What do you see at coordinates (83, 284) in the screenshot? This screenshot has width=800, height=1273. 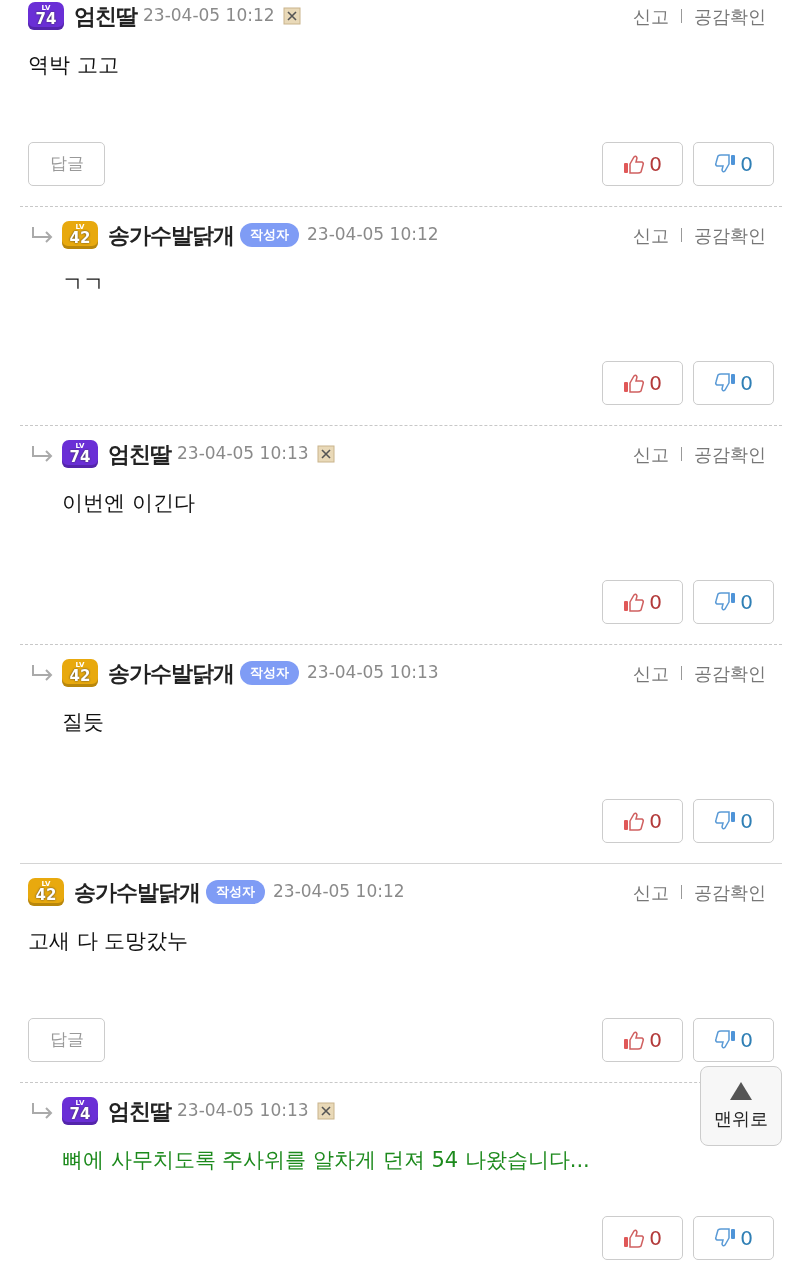 I see `comment-text: ㄱㄱ` at bounding box center [83, 284].